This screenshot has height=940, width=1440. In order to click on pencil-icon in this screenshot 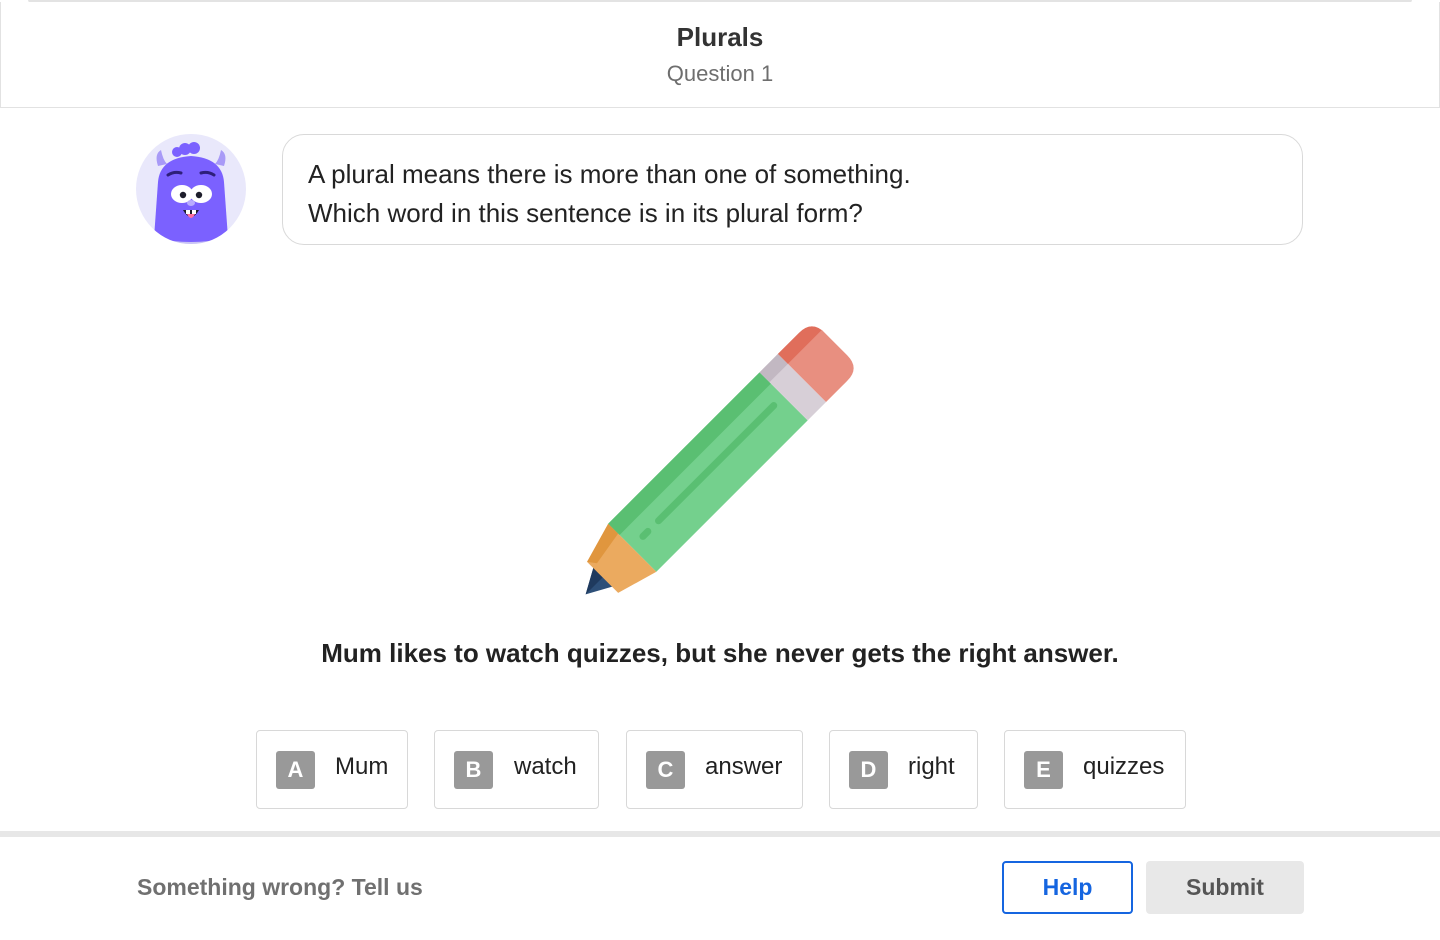, I will do `click(719, 460)`.